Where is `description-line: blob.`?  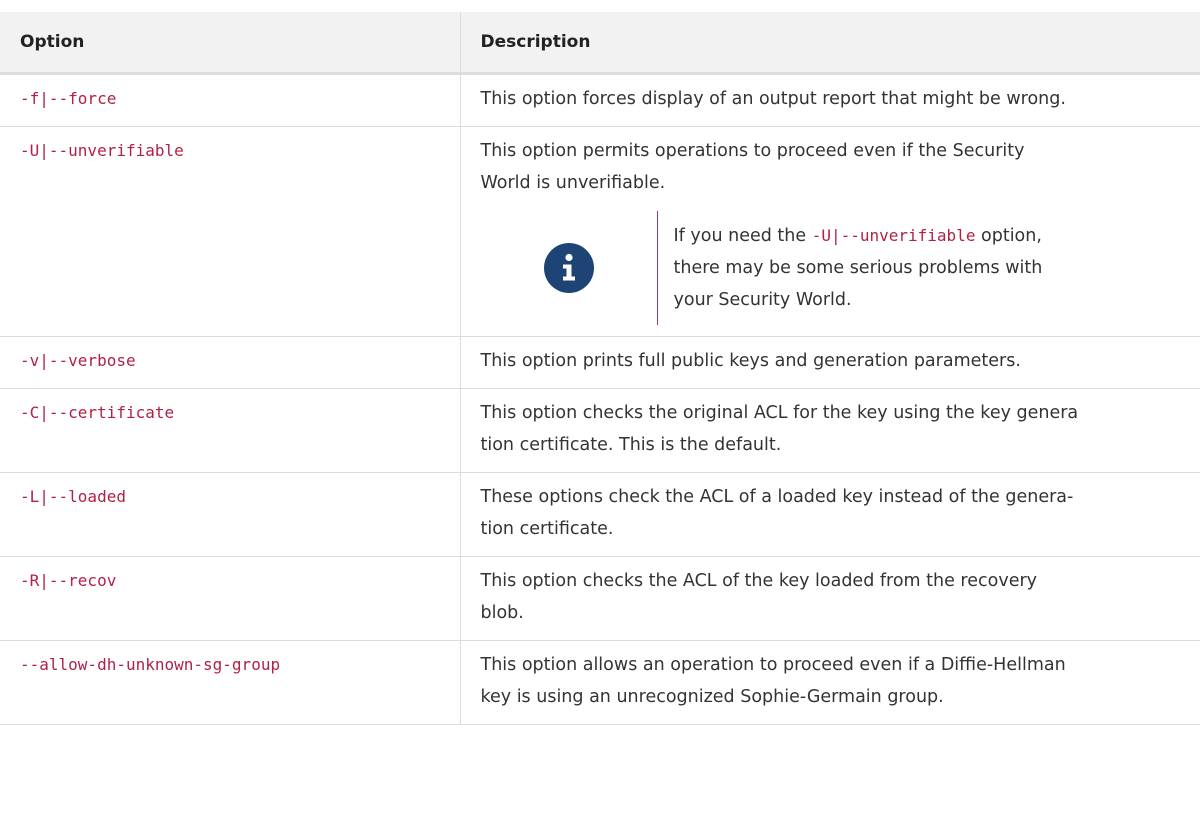
description-line: blob. is located at coordinates (502, 613).